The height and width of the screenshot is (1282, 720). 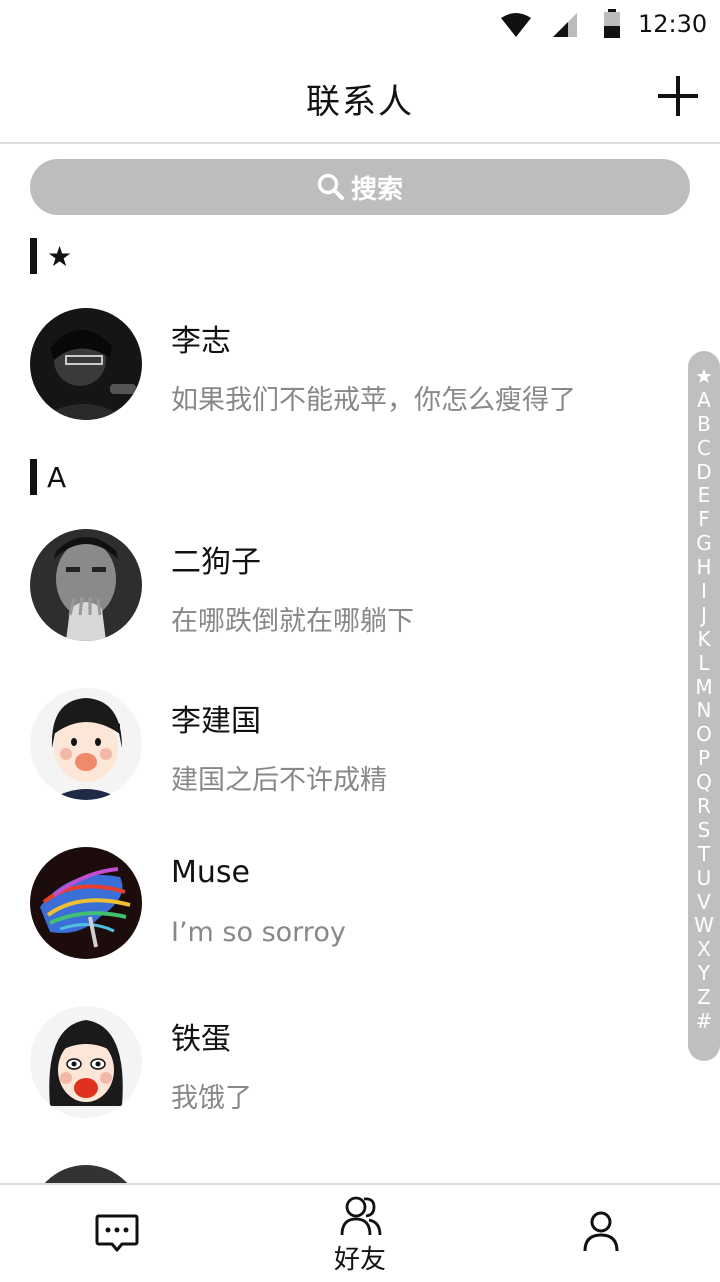 I want to click on index-letter: D, so click(x=703, y=472).